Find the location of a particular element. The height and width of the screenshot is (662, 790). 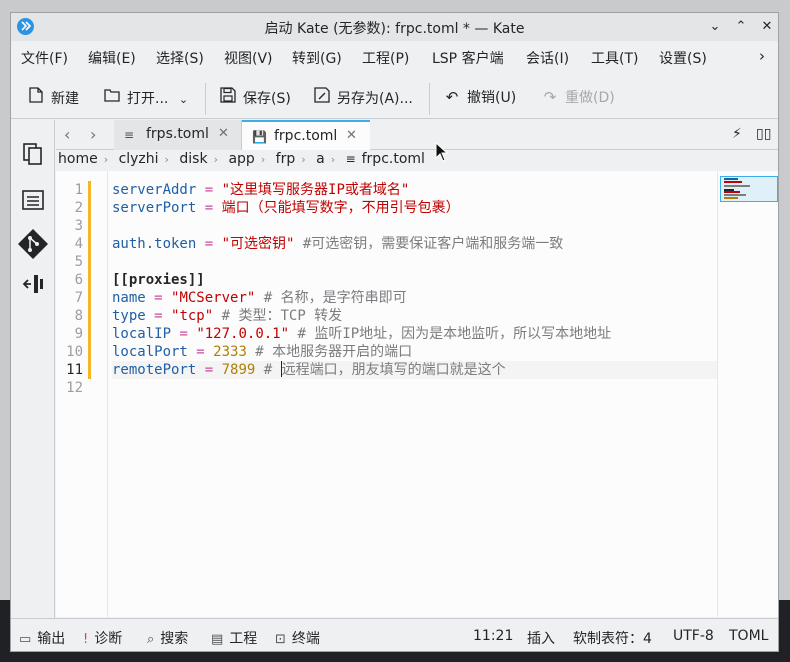

menu-file: 文件(F) is located at coordinates (44, 58).